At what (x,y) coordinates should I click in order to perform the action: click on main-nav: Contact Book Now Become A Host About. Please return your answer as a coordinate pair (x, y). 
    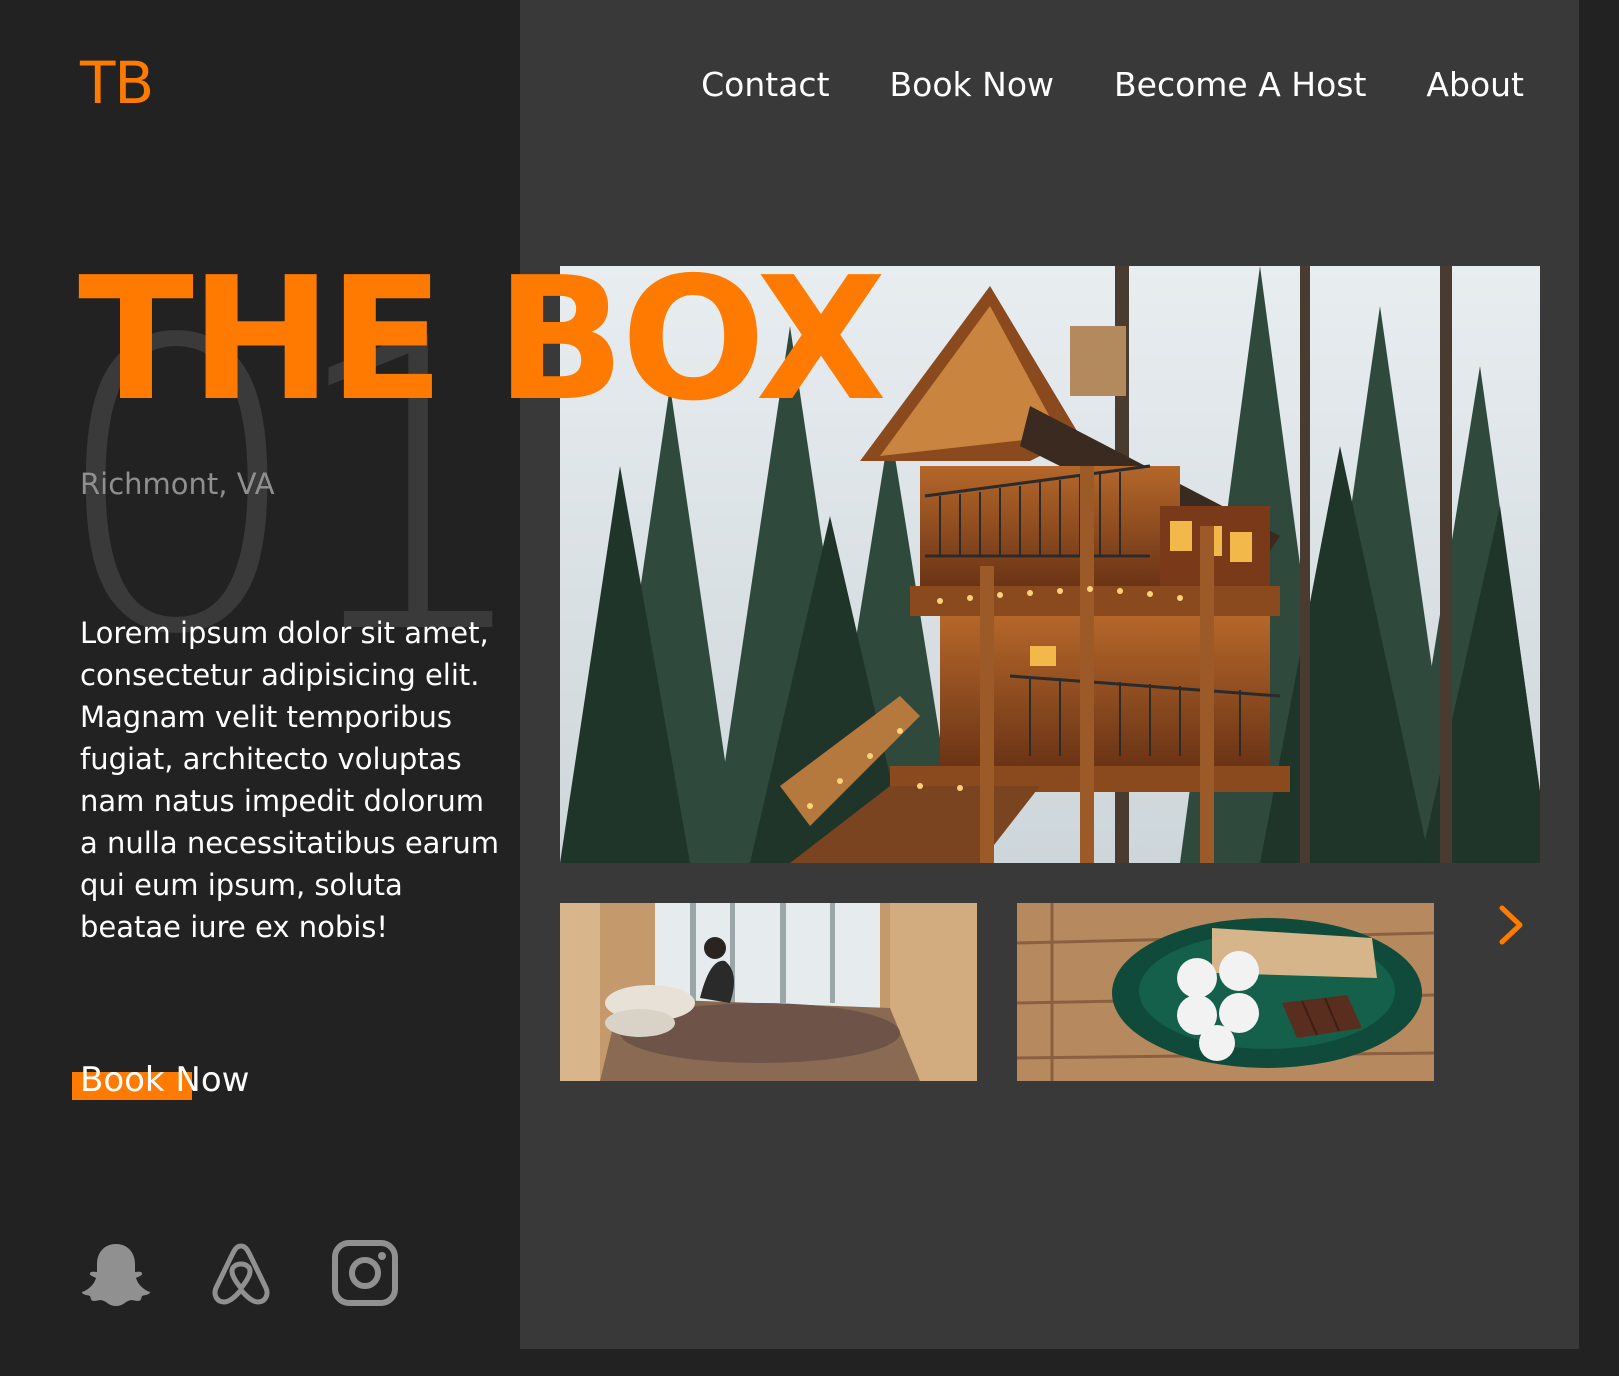
    Looking at the image, I should click on (1112, 85).